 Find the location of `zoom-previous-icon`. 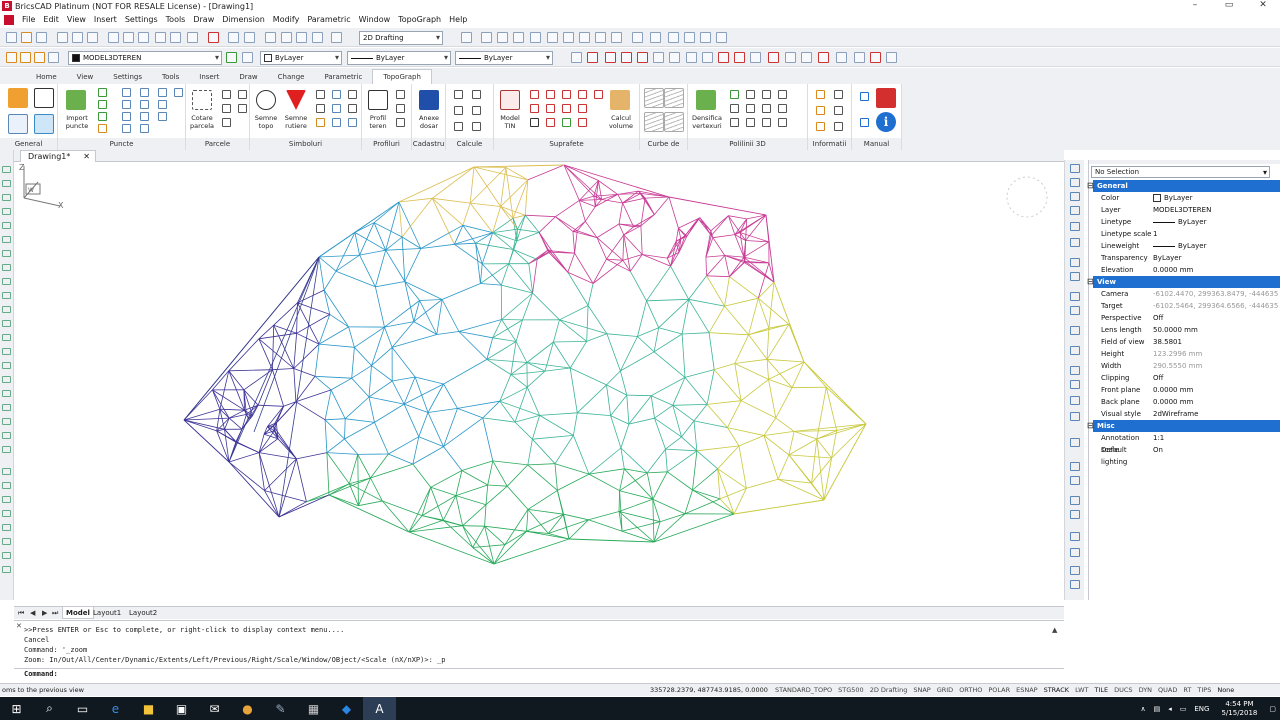

zoom-previous-icon is located at coordinates (535, 37).